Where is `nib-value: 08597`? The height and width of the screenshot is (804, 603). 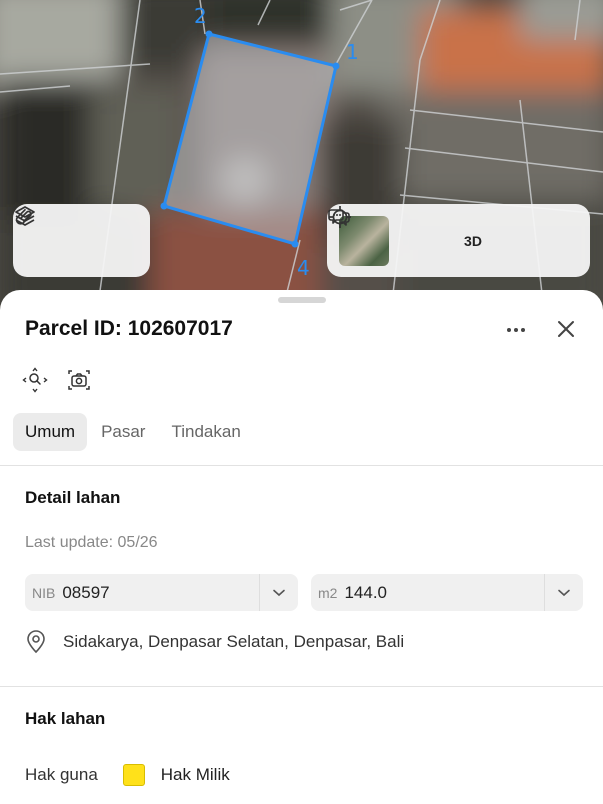
nib-value: 08597 is located at coordinates (86, 592).